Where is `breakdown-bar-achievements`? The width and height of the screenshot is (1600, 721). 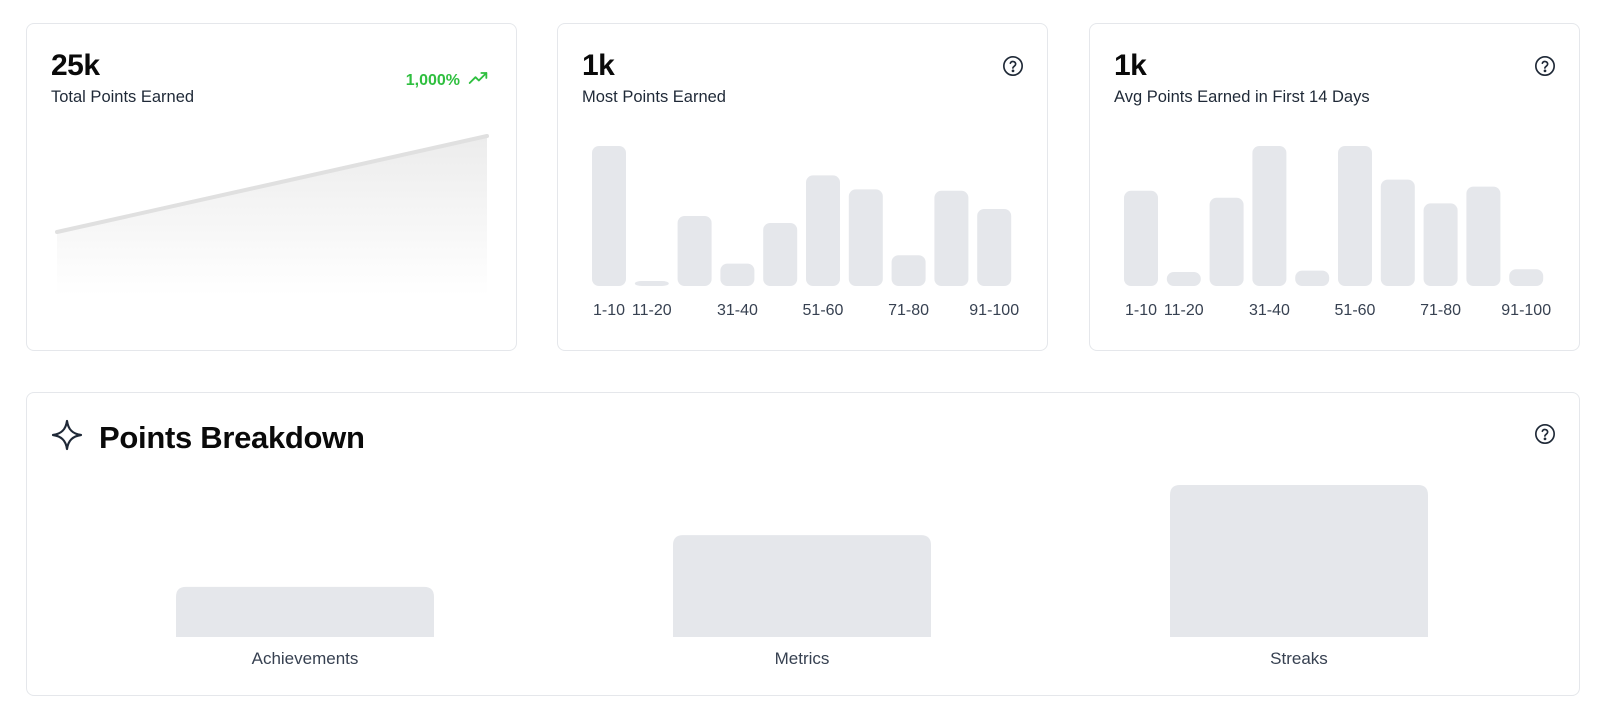
breakdown-bar-achievements is located at coordinates (305, 611).